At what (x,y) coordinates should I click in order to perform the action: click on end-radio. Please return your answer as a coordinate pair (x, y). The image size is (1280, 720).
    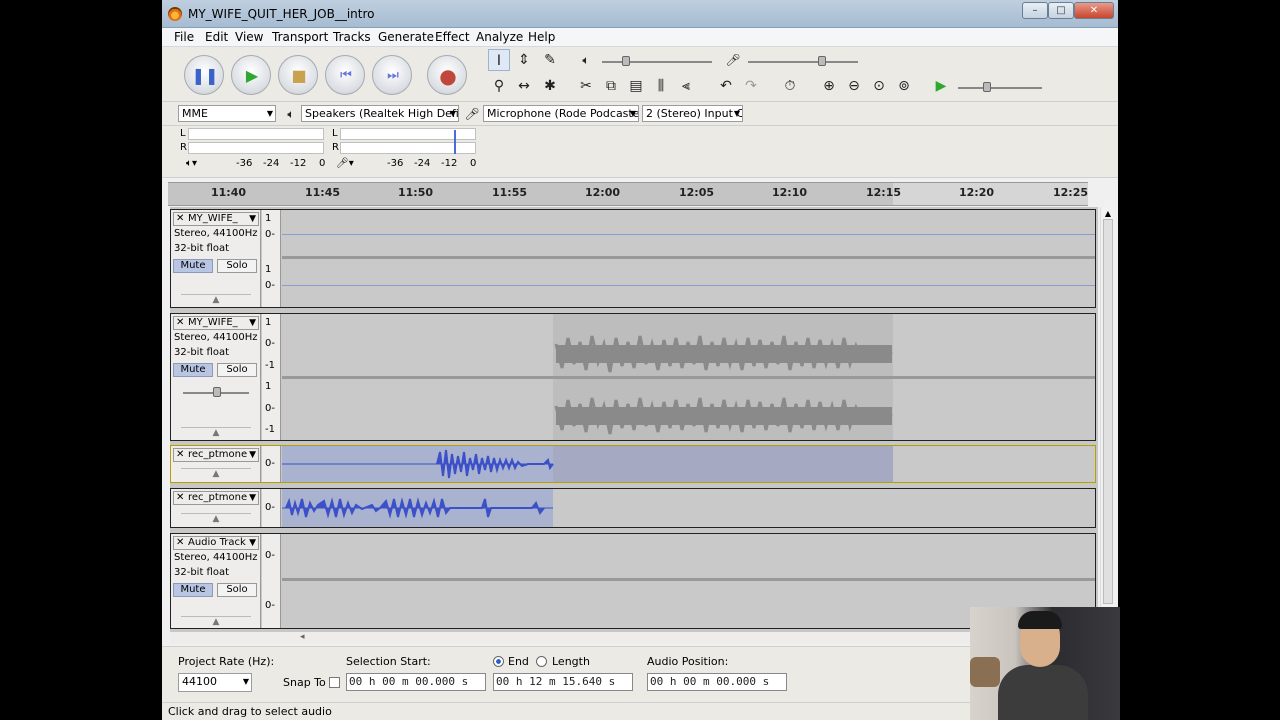
    Looking at the image, I should click on (498, 661).